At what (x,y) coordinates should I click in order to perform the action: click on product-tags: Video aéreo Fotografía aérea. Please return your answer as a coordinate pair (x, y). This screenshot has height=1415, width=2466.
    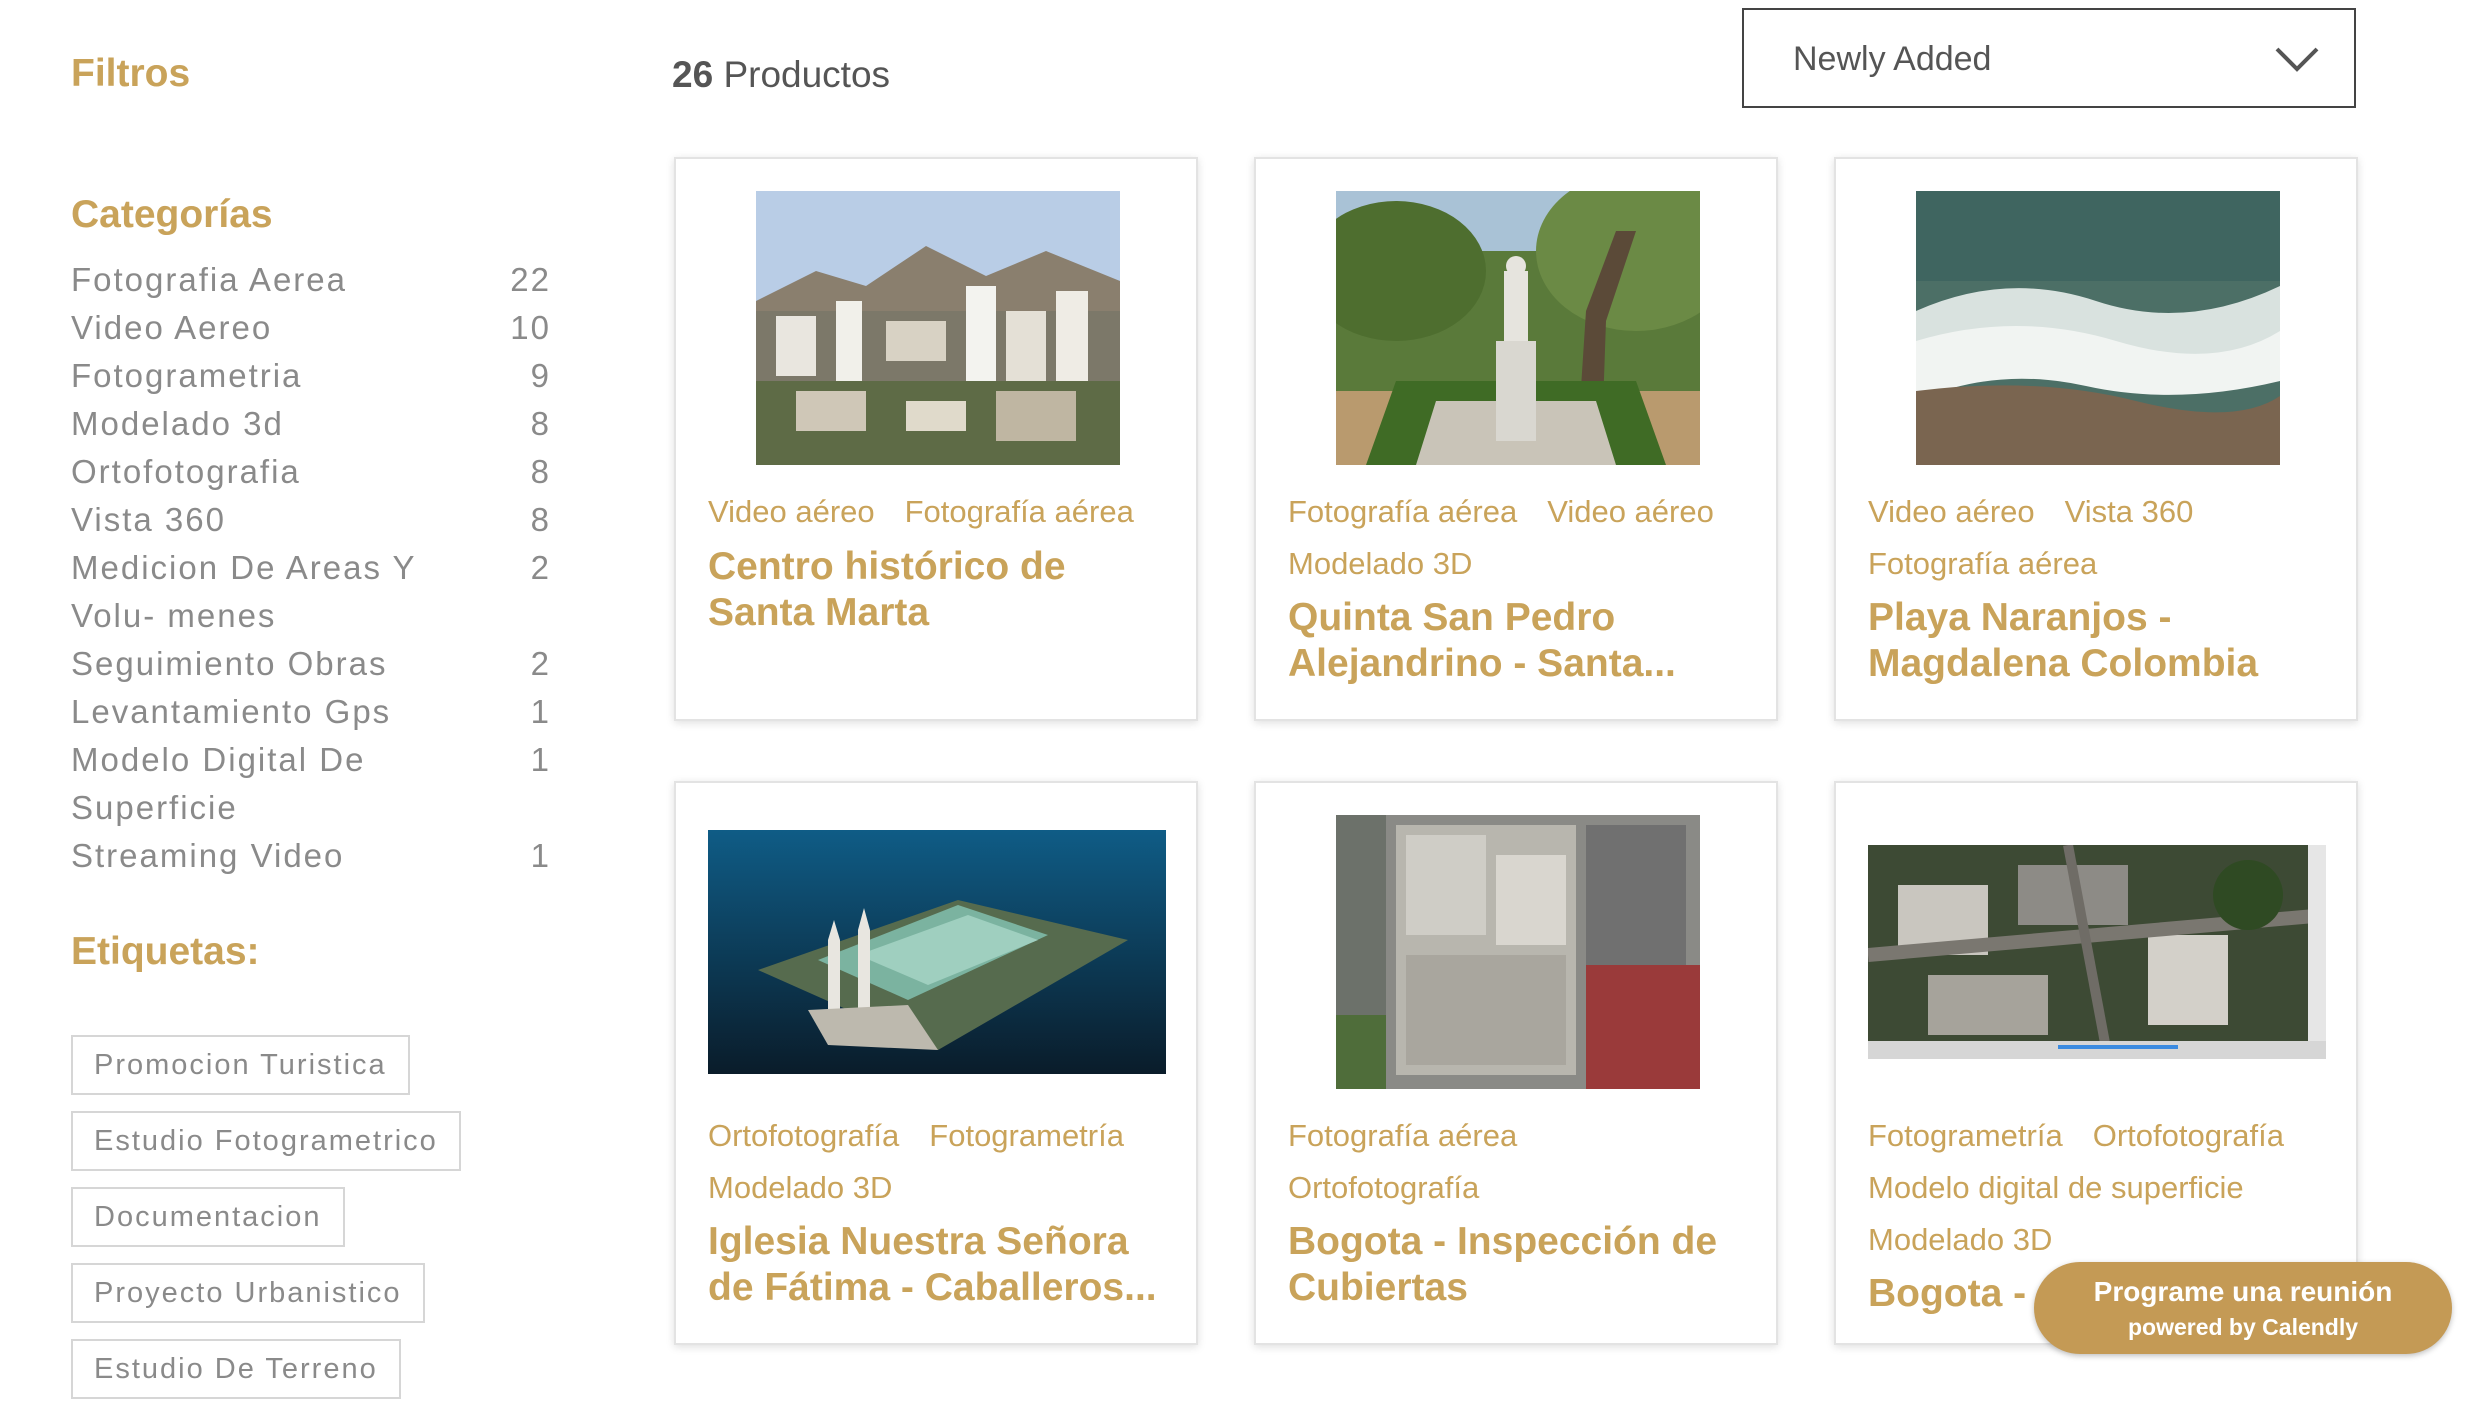
    Looking at the image, I should click on (944, 512).